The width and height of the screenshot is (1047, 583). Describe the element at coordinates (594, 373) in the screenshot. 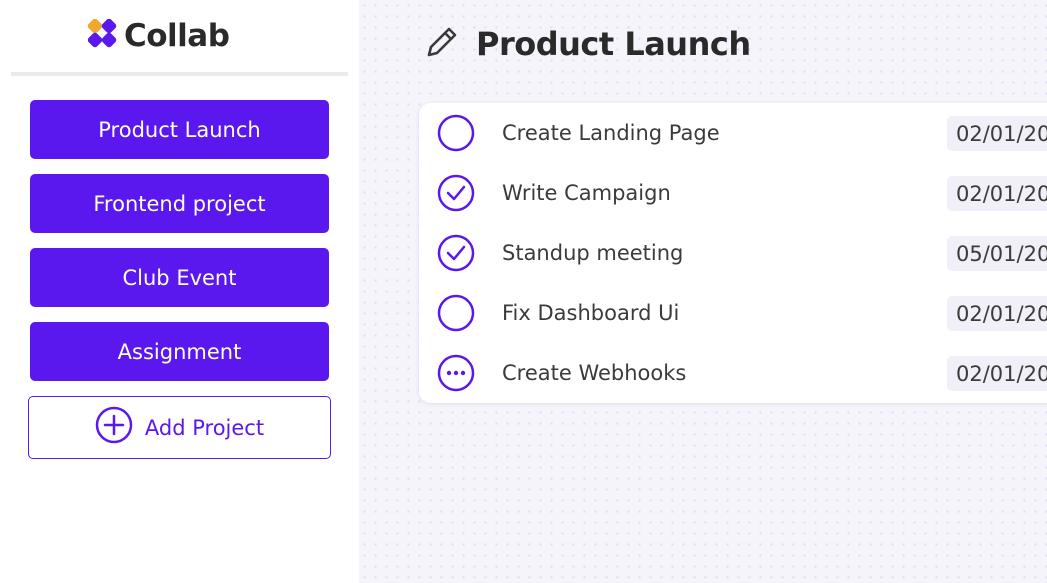

I see `task-name: Create Webhooks` at that location.